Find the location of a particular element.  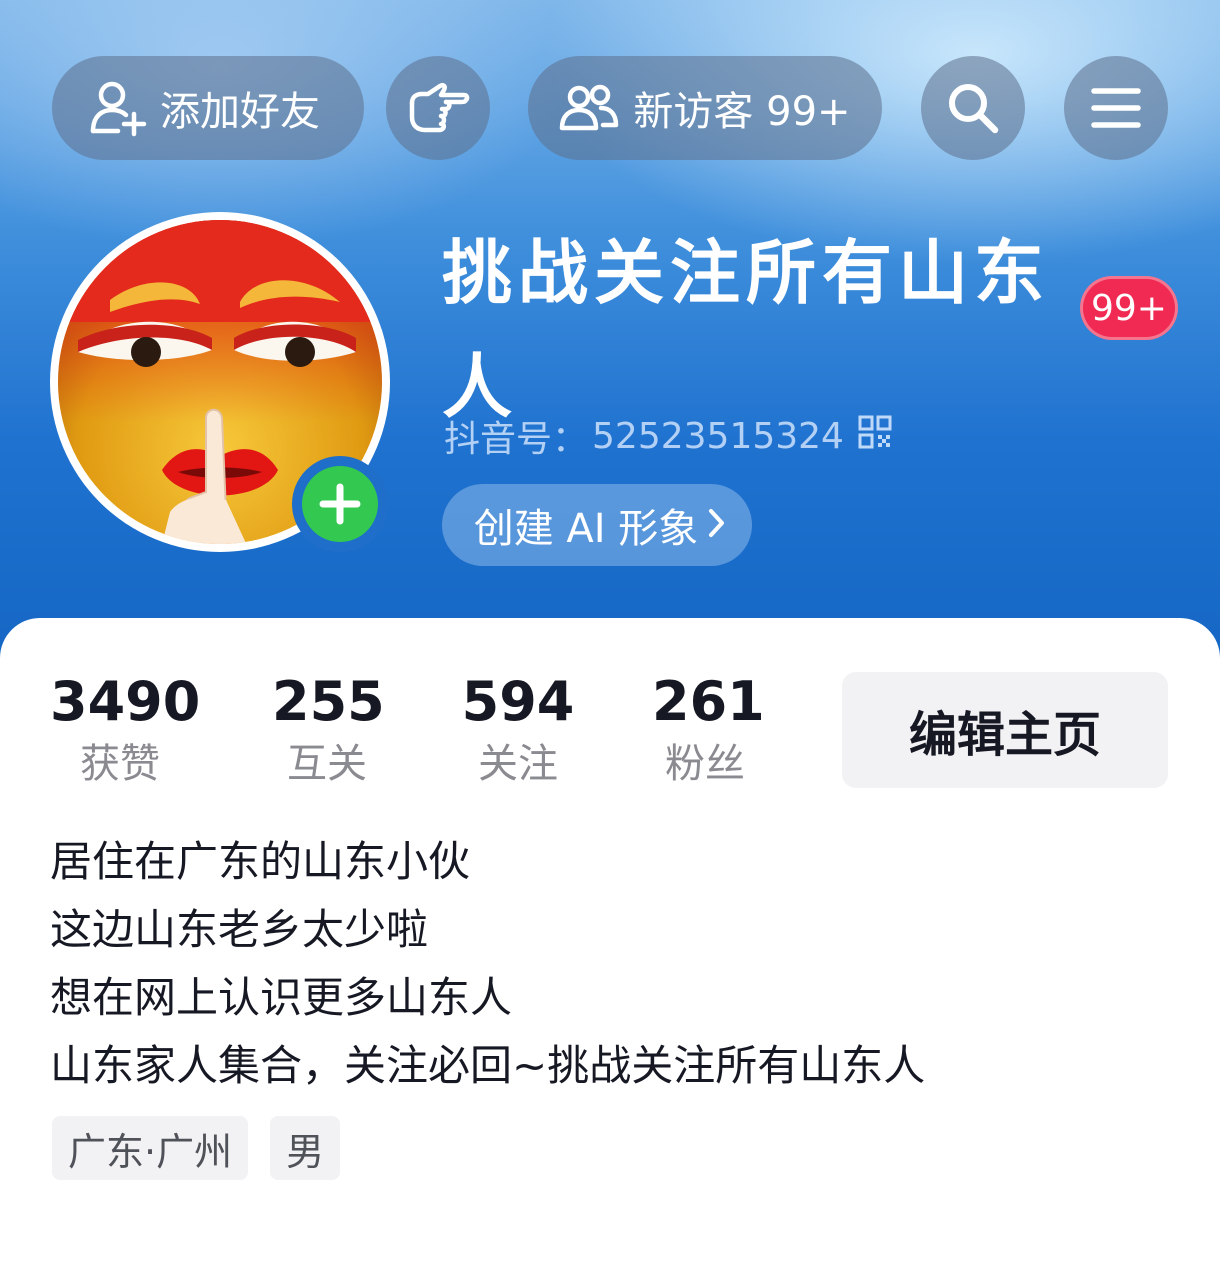

stat-mutual: 255 互关 is located at coordinates (328, 730).